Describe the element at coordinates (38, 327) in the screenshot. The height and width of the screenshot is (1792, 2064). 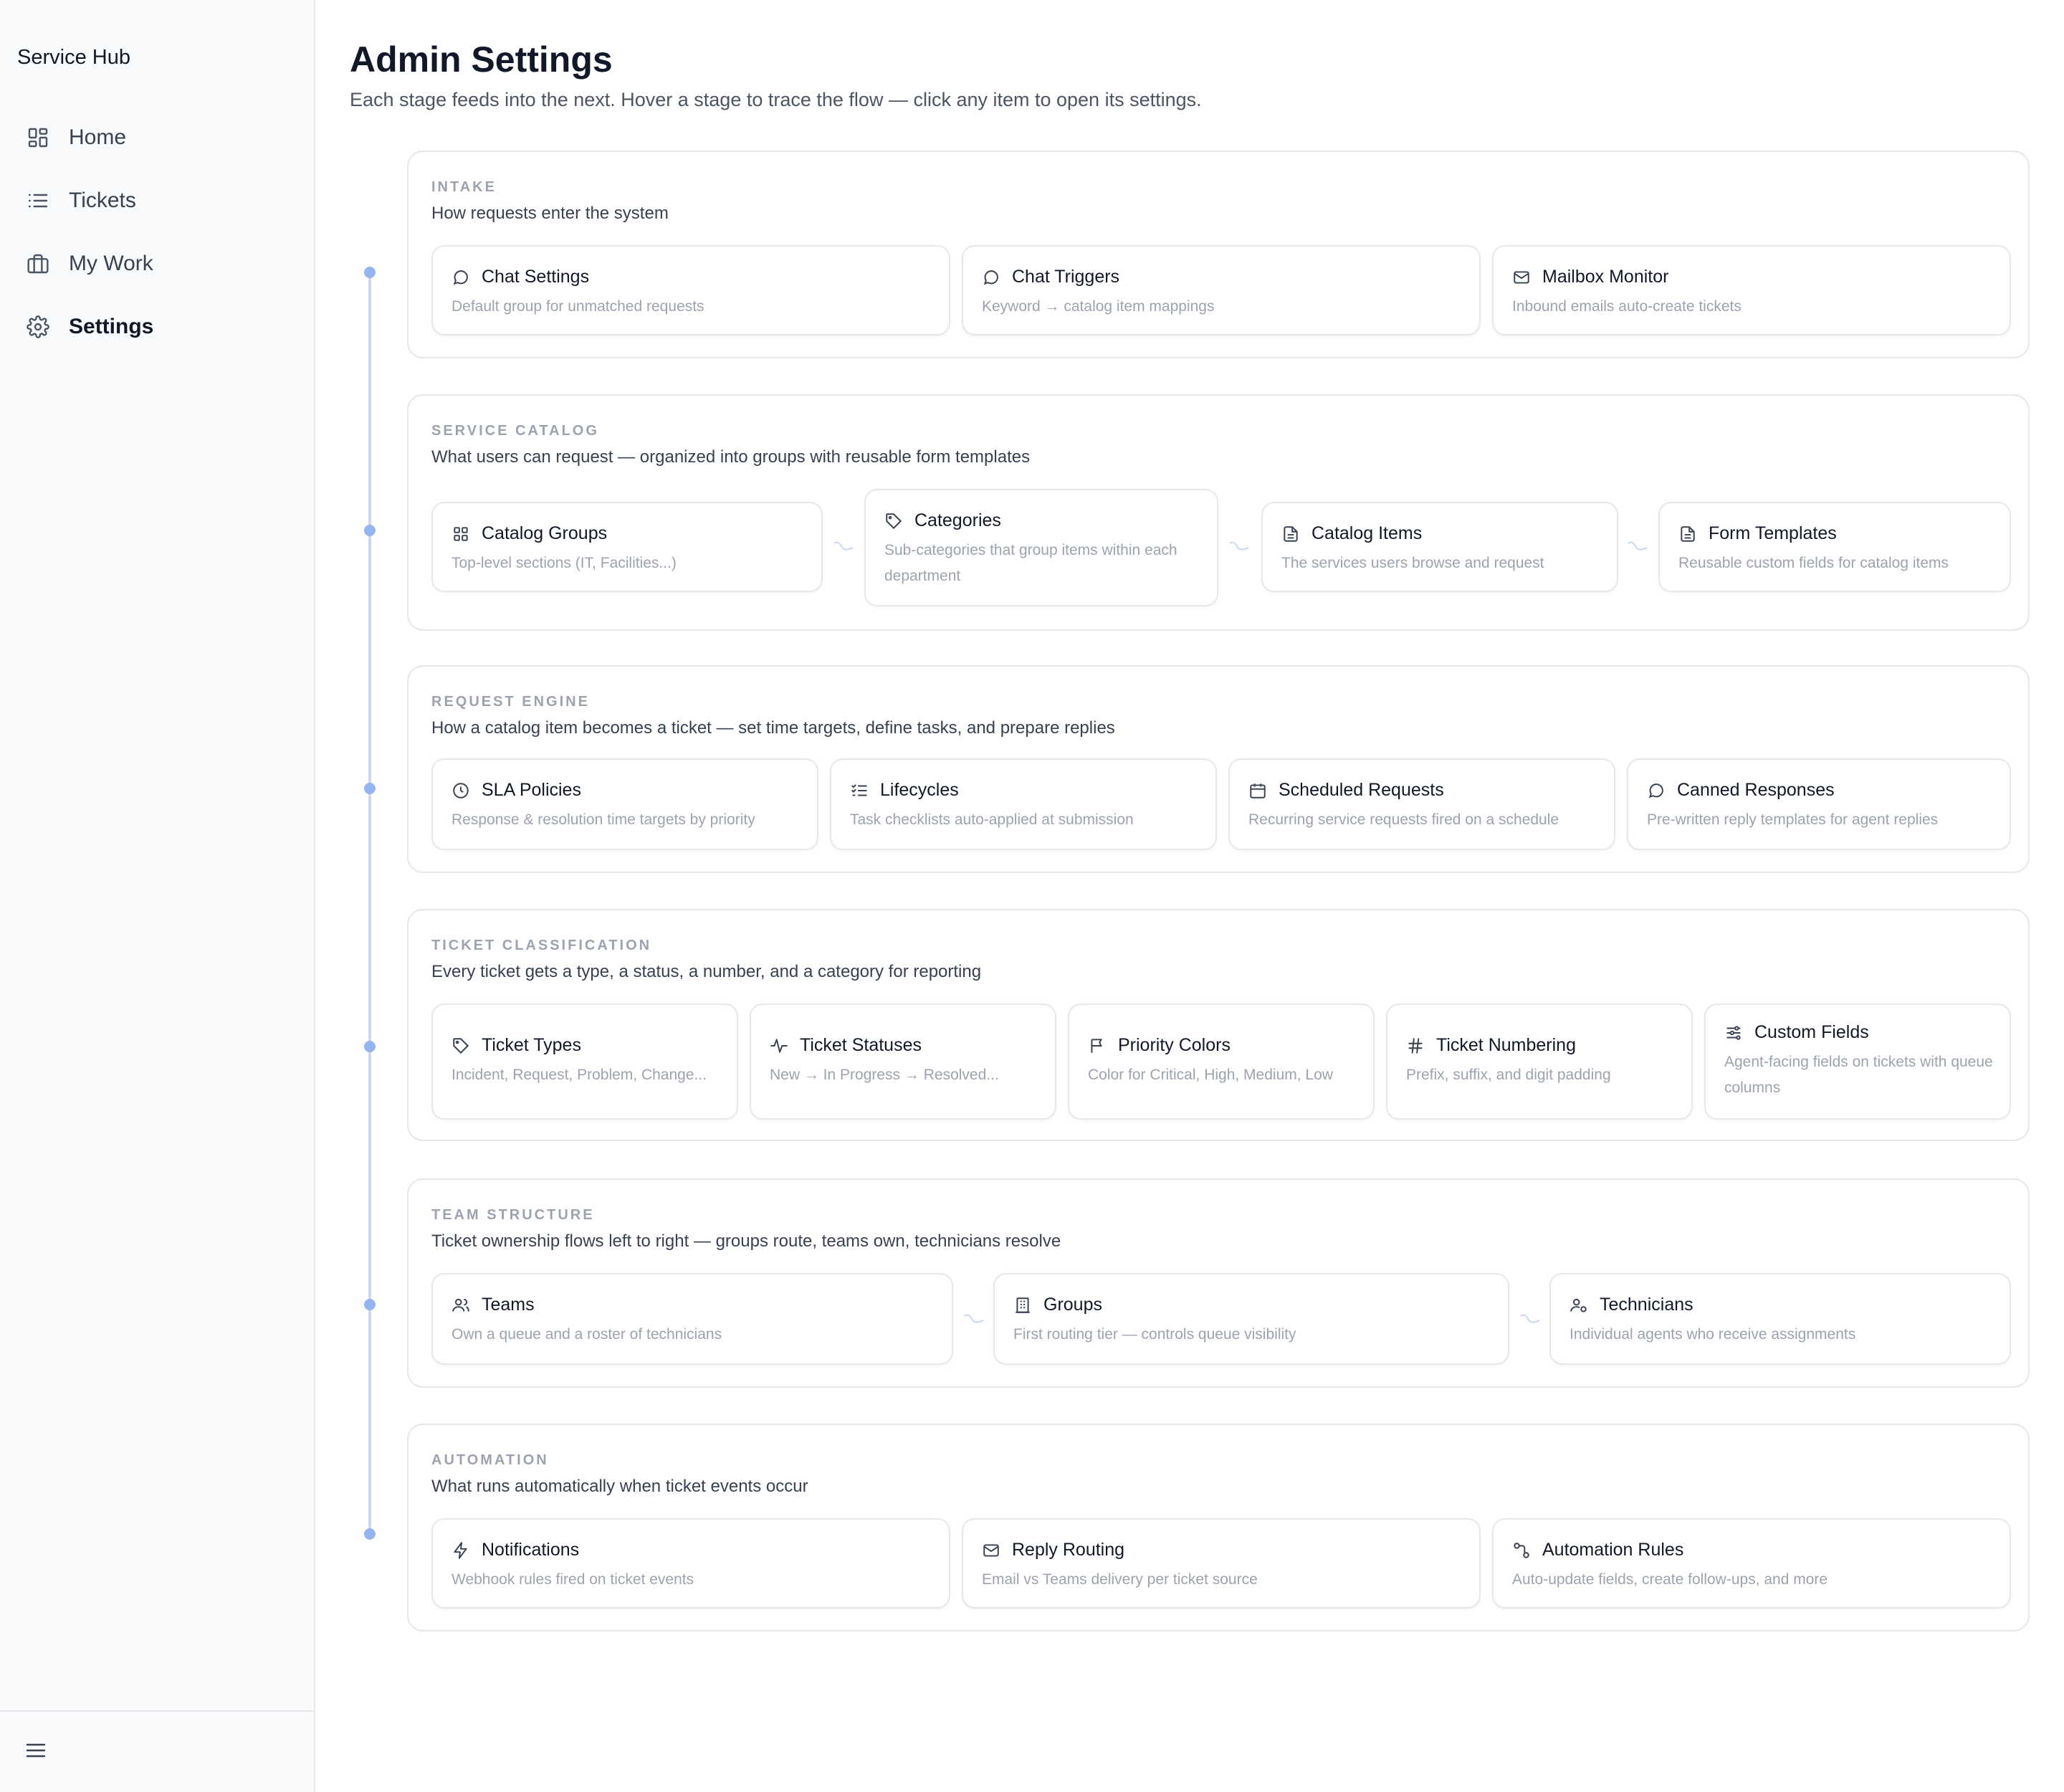
I see `gear-icon` at that location.